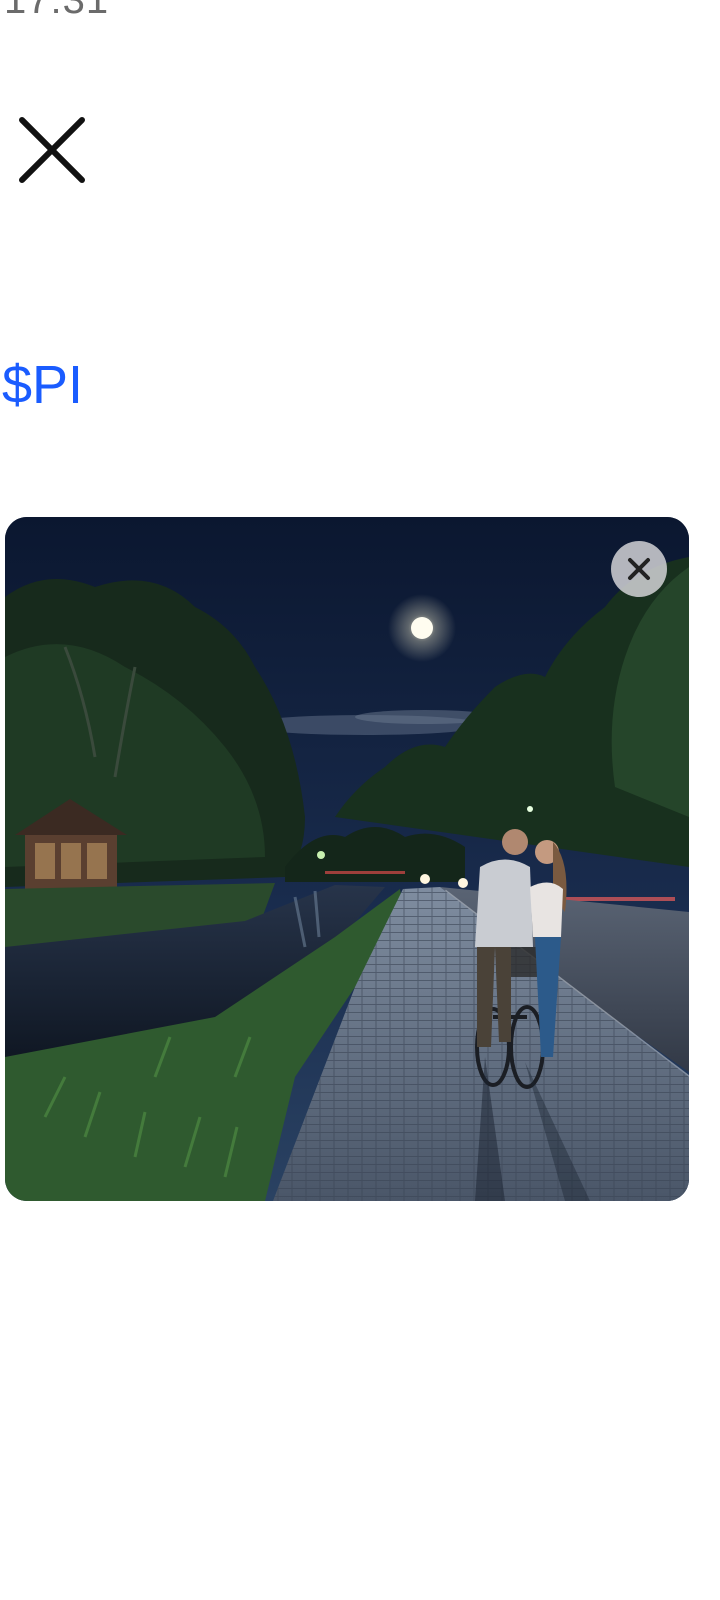  Describe the element at coordinates (57, 11) in the screenshot. I see `status-time: 17:31` at that location.